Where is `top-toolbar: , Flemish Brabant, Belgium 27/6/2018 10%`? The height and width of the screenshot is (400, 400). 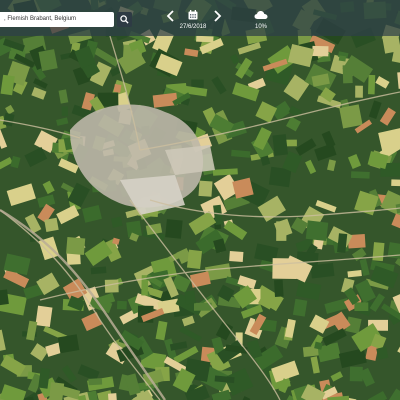 top-toolbar: , Flemish Brabant, Belgium 27/6/2018 10% is located at coordinates (200, 18).